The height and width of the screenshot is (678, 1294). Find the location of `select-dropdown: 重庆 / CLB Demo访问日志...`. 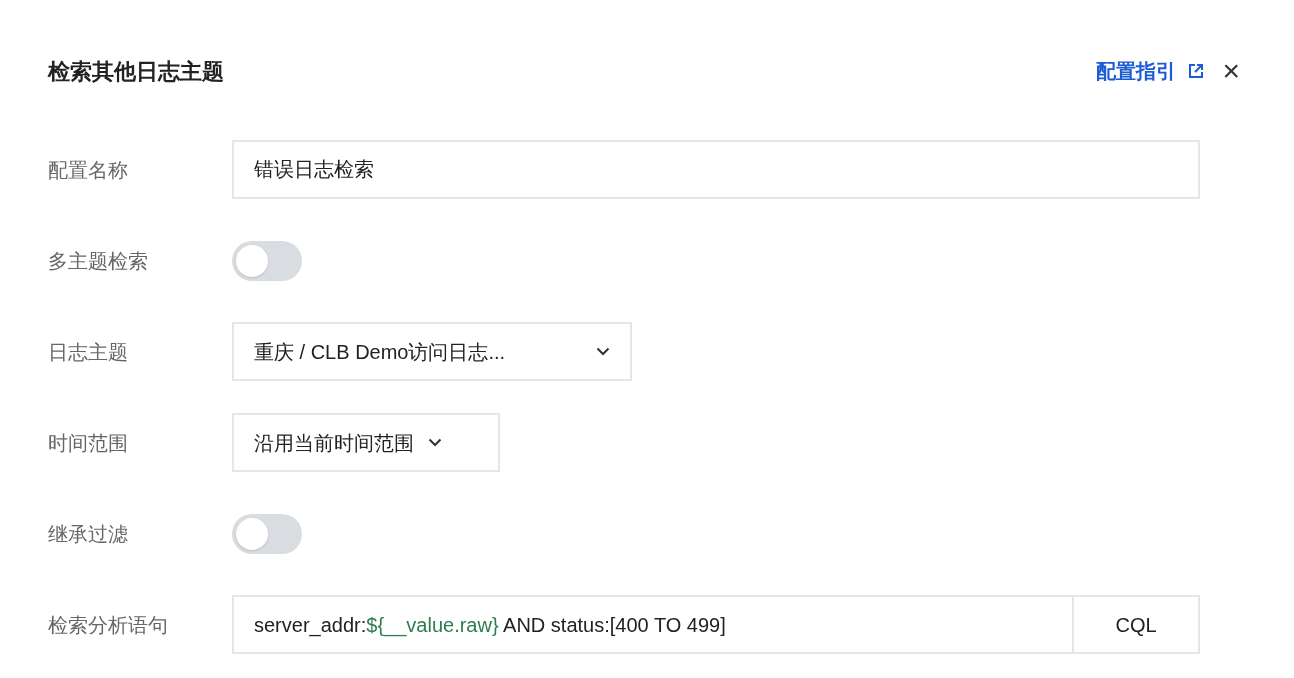

select-dropdown: 重庆 / CLB Demo访问日志... is located at coordinates (432, 351).